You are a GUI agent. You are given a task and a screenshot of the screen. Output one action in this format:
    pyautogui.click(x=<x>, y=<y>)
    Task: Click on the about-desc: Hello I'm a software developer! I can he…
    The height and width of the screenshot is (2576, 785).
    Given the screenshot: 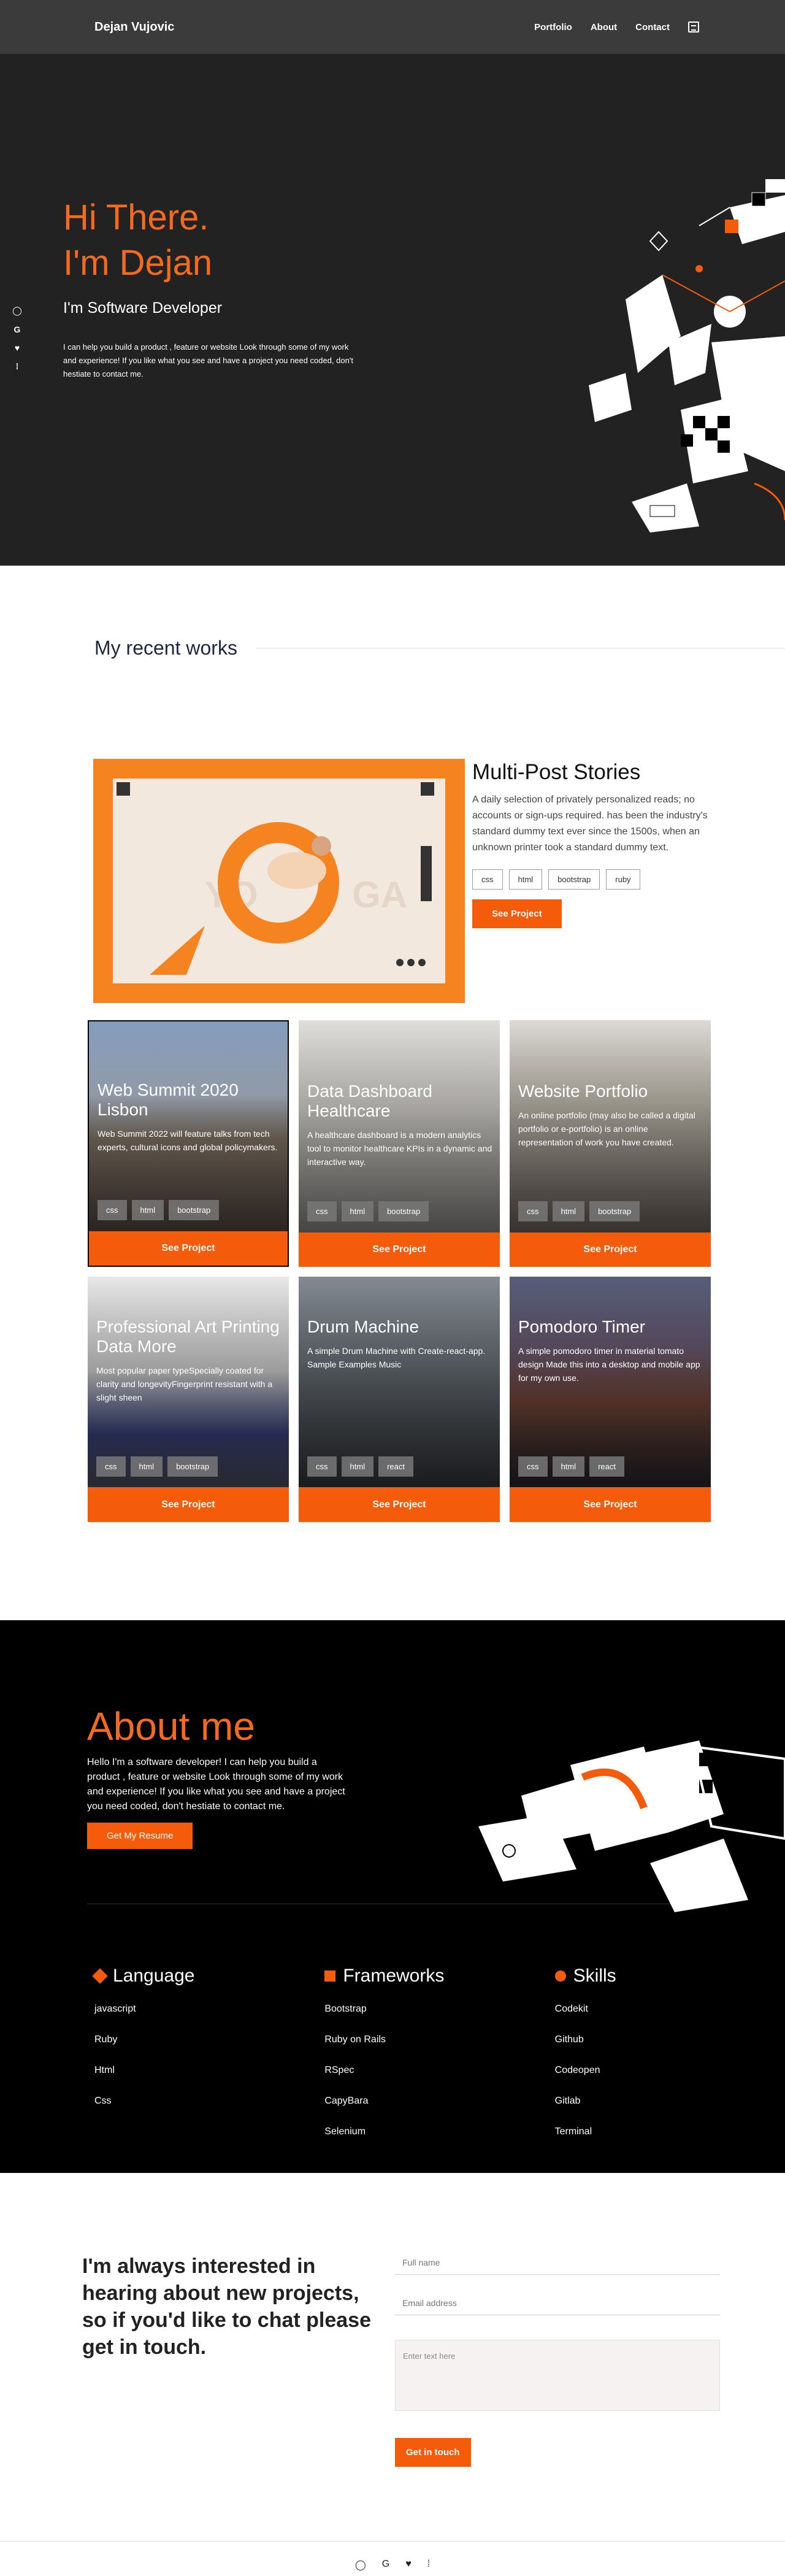 What is the action you would take?
    pyautogui.click(x=216, y=1785)
    